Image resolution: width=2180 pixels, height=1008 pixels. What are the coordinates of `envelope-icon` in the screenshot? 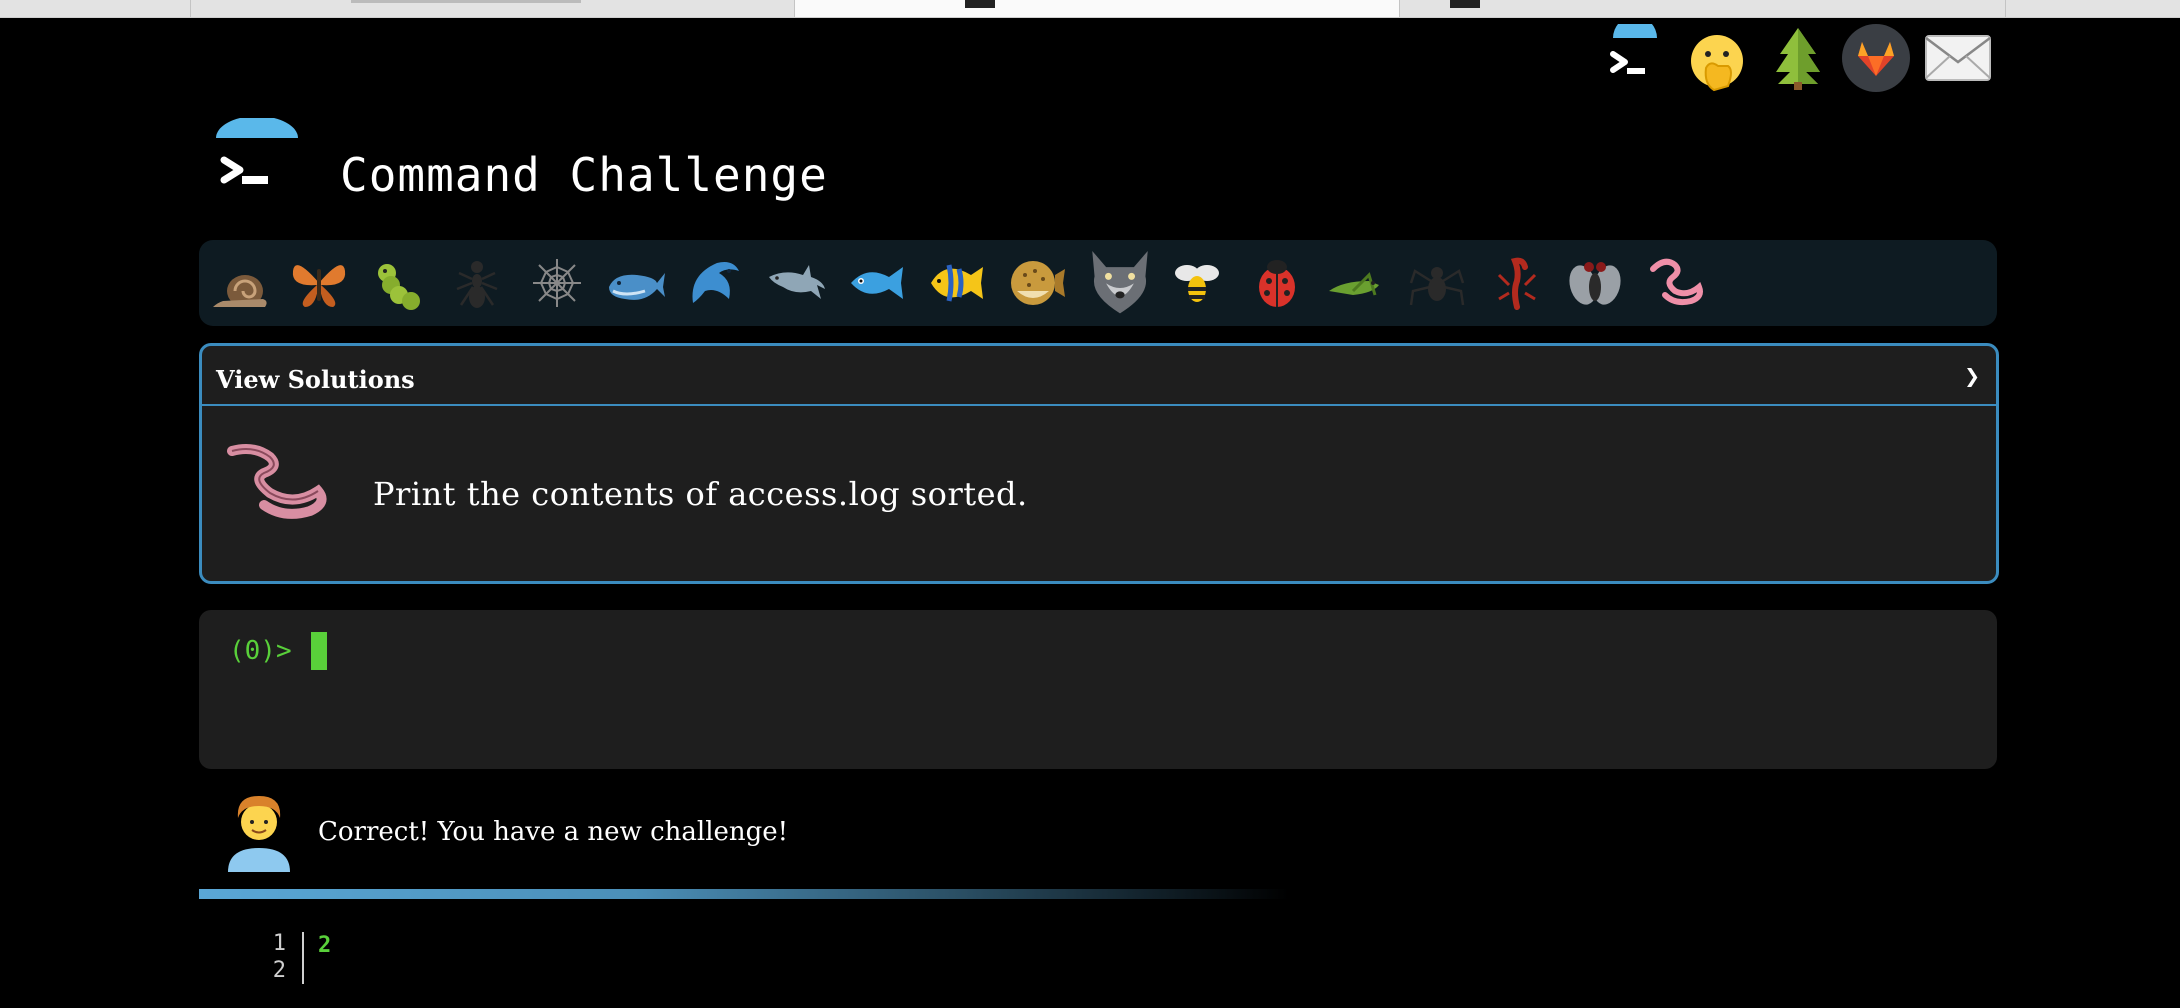 It's located at (1958, 58).